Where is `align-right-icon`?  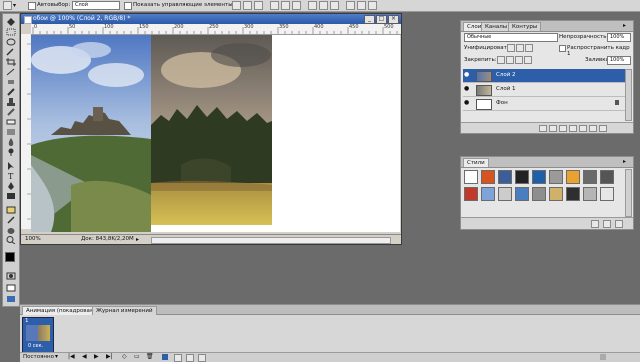 align-right-icon is located at coordinates (296, 5).